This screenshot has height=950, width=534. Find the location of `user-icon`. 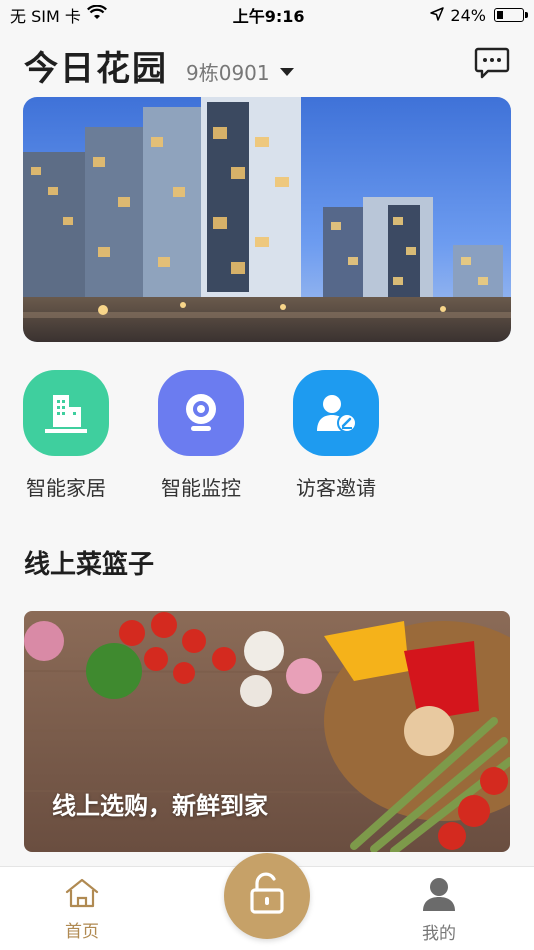

user-icon is located at coordinates (439, 896).